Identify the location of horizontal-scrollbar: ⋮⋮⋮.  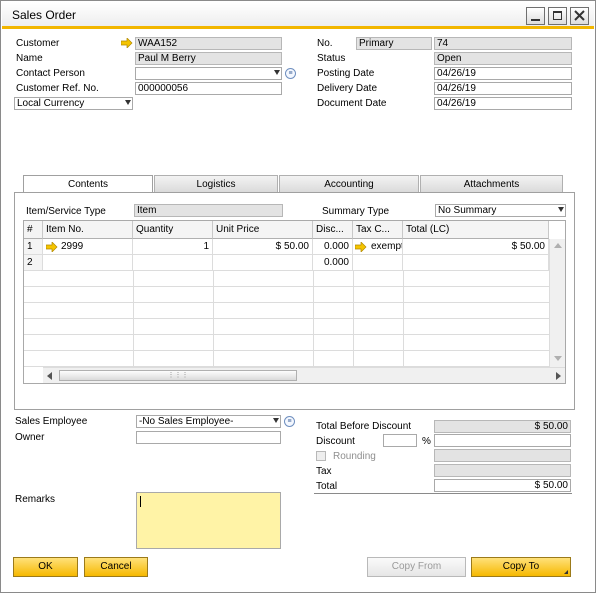
(304, 375).